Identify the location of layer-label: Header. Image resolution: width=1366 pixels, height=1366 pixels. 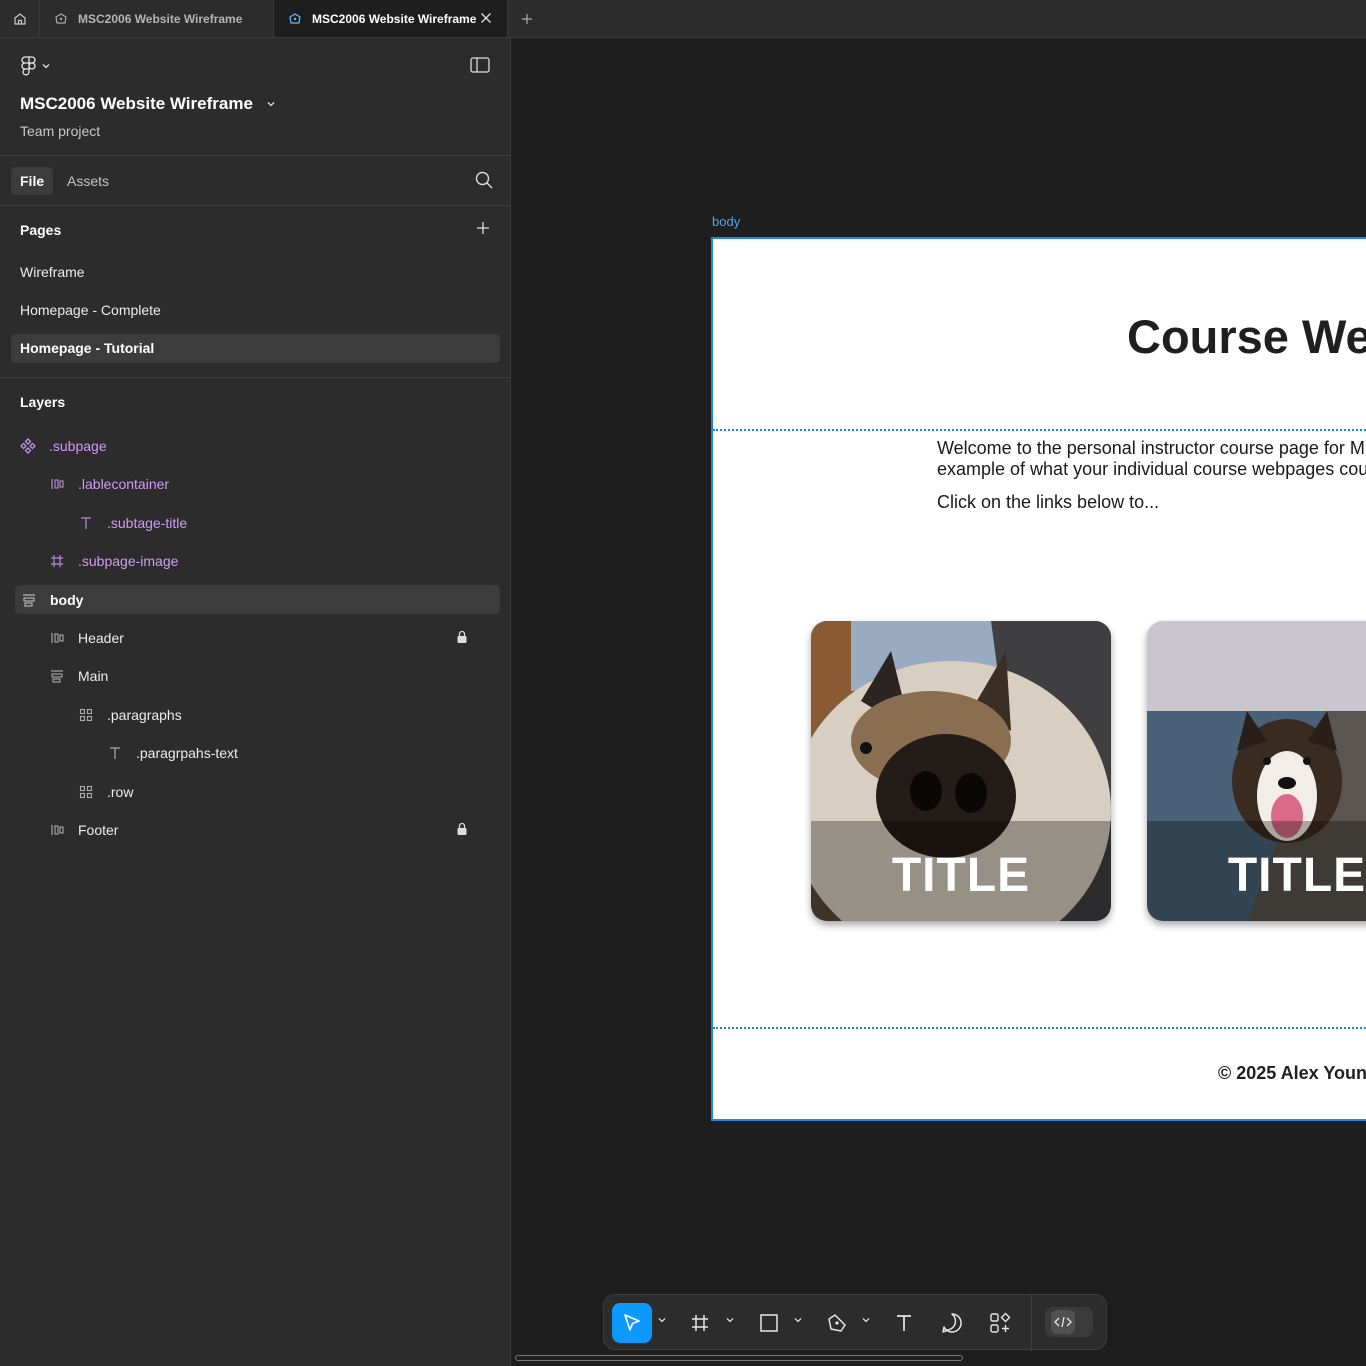
(101, 637).